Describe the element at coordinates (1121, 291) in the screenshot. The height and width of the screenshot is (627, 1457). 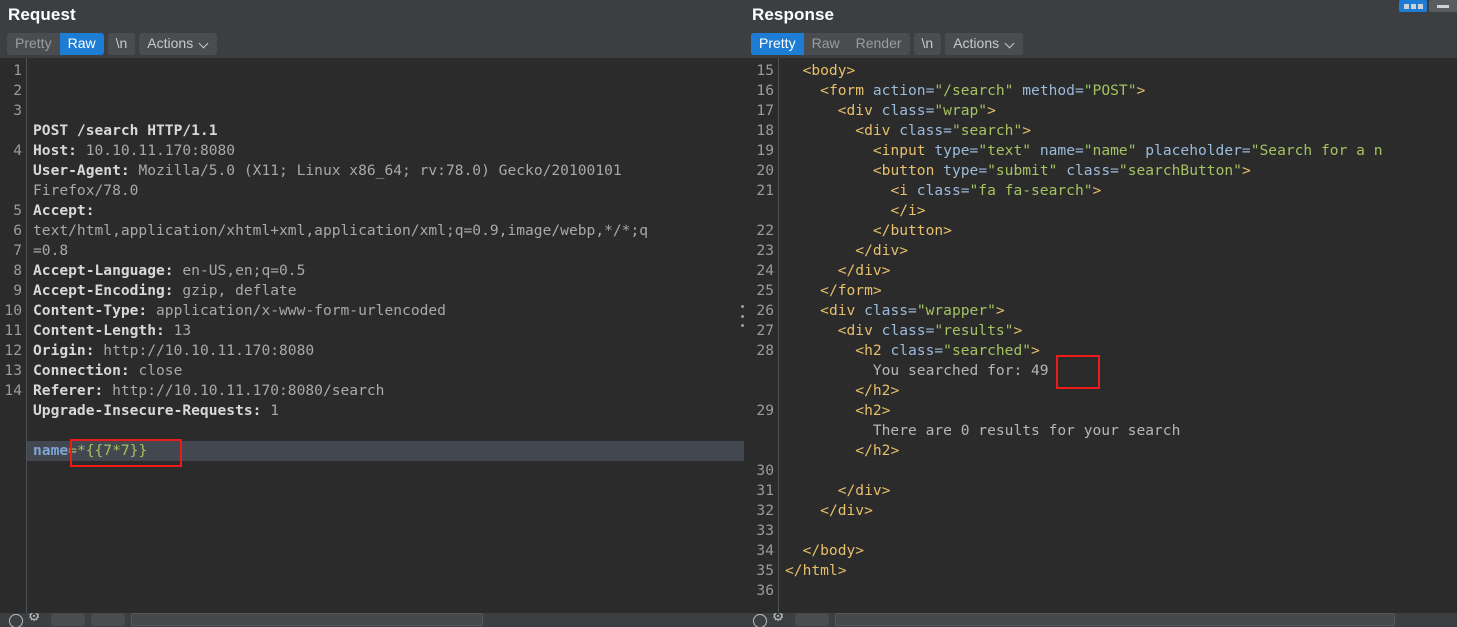
I see `code-line: </form>` at that location.